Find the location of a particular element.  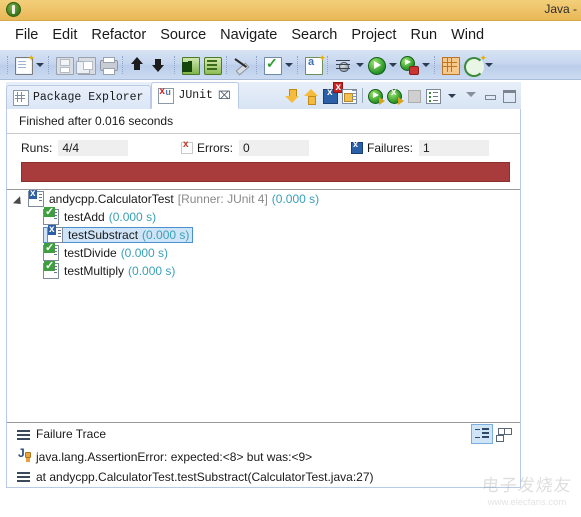

menu-project: Project is located at coordinates (373, 35).